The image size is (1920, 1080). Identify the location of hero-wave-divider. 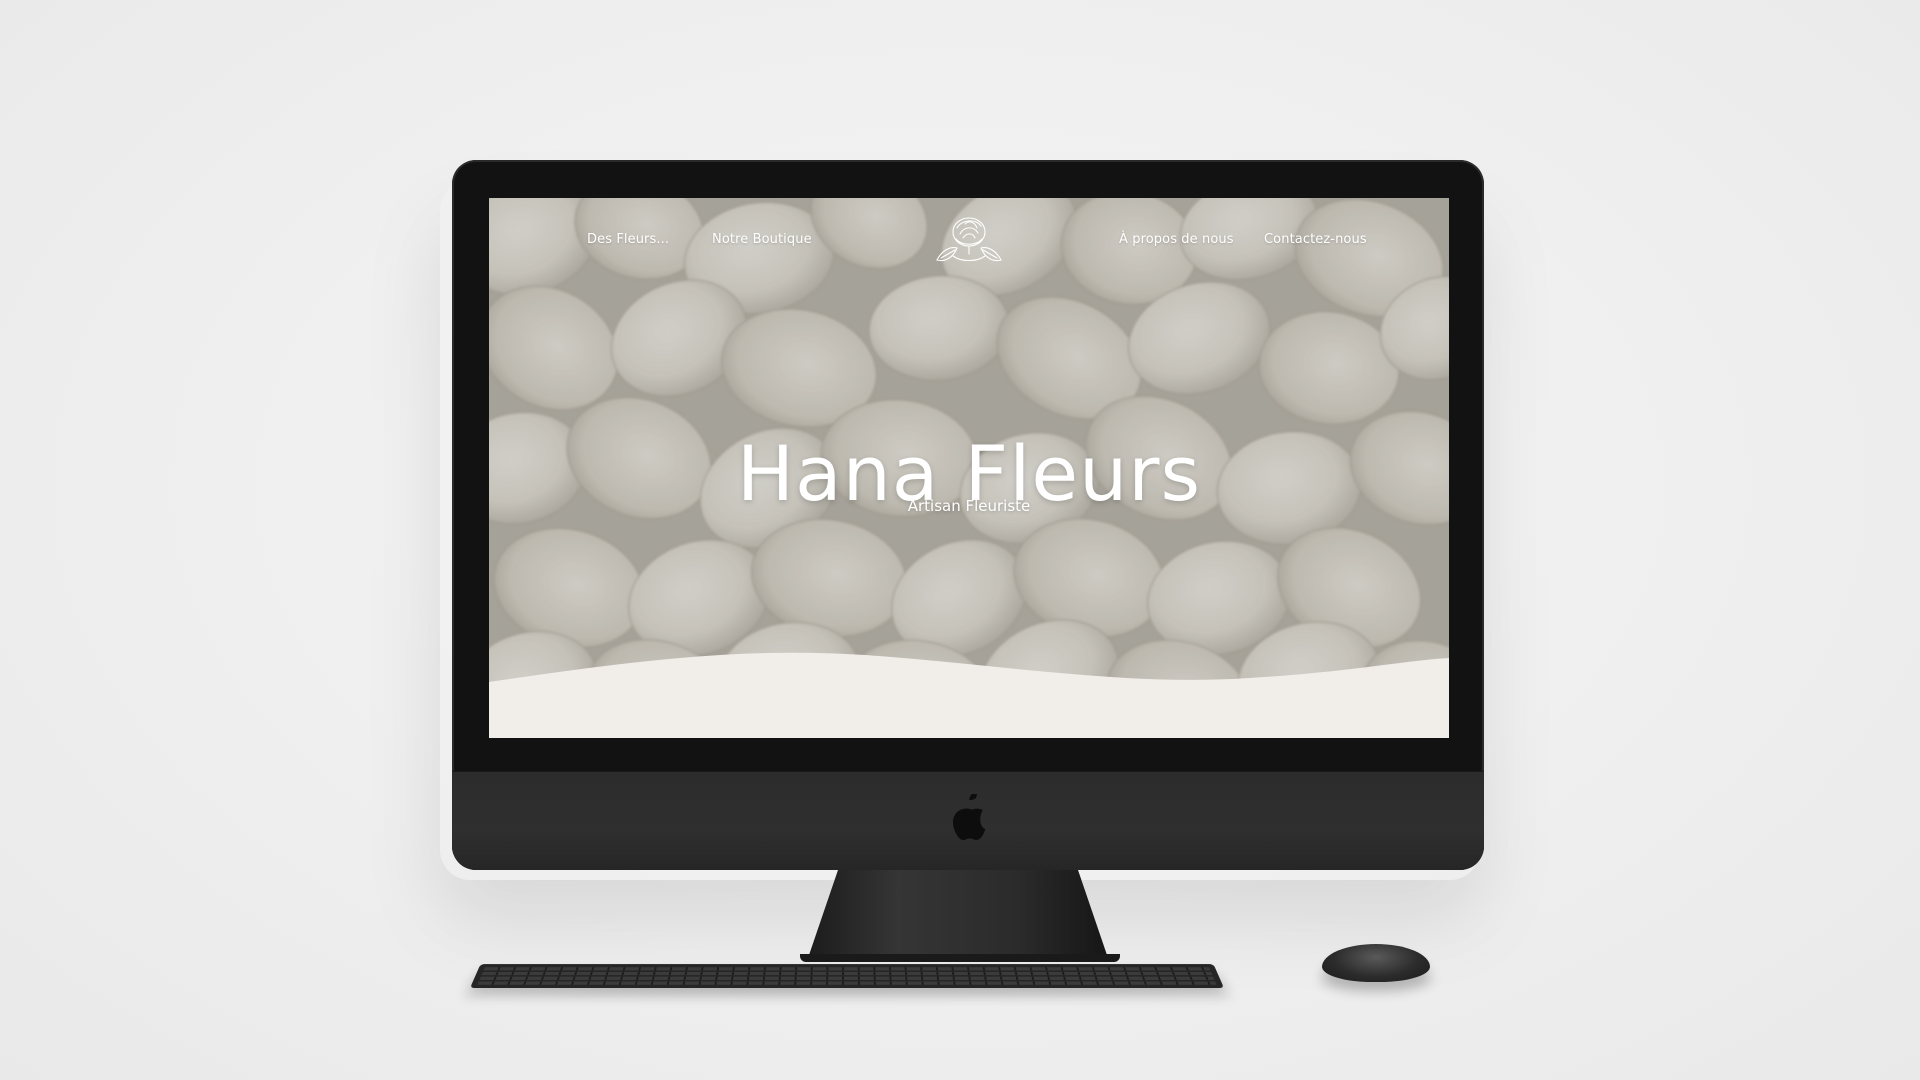
(969, 695).